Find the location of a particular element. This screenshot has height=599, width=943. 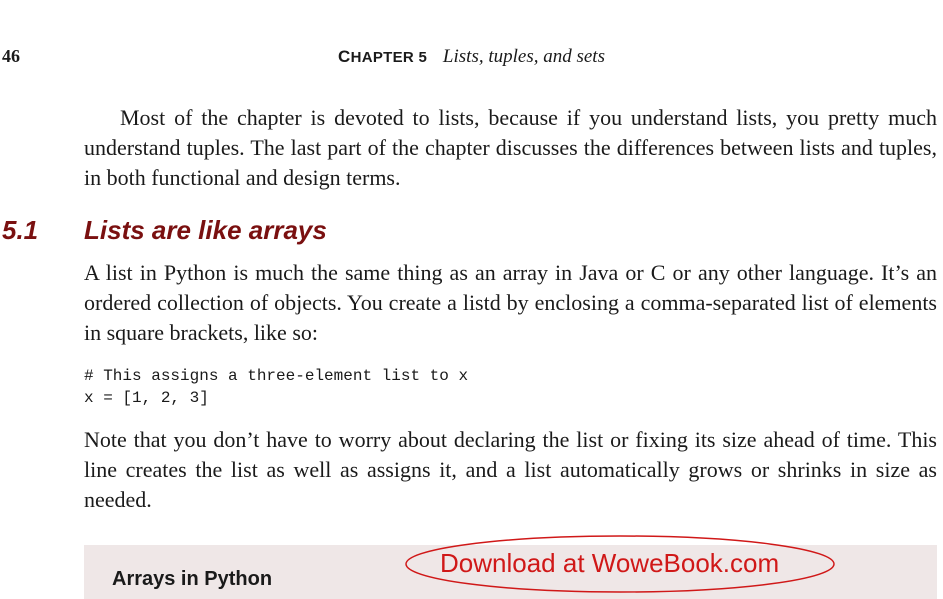

chapter-label: CHAPTER 5 is located at coordinates (383, 56).